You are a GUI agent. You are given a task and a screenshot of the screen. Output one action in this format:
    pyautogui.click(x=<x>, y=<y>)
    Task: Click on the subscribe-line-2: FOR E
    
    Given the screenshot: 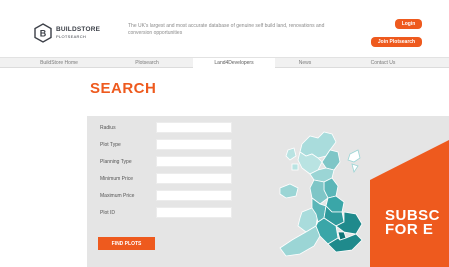 What is the action you would take?
    pyautogui.click(x=409, y=229)
    